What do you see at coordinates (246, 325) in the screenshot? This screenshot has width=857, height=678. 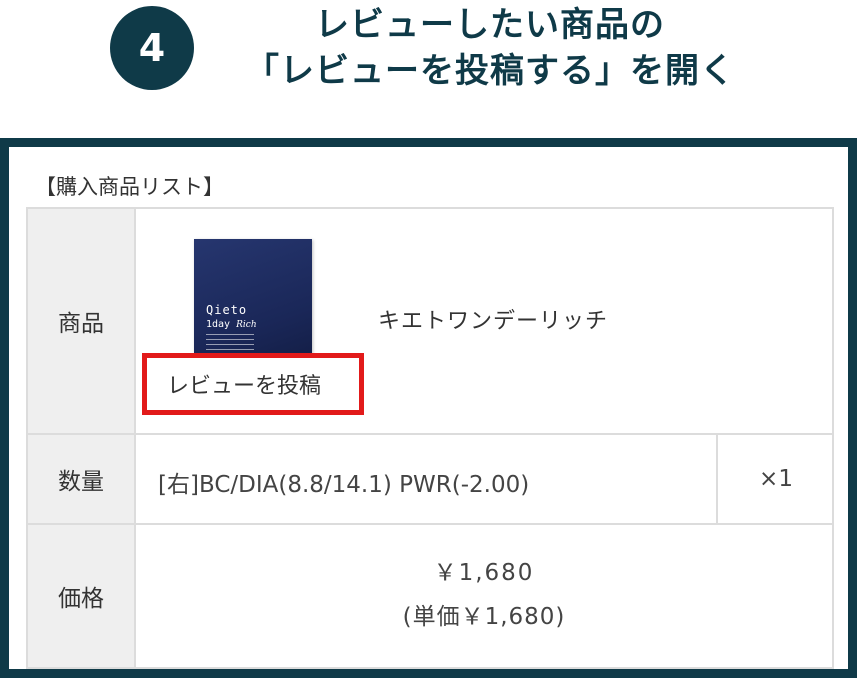 I see `package-sub-italic: Rich` at bounding box center [246, 325].